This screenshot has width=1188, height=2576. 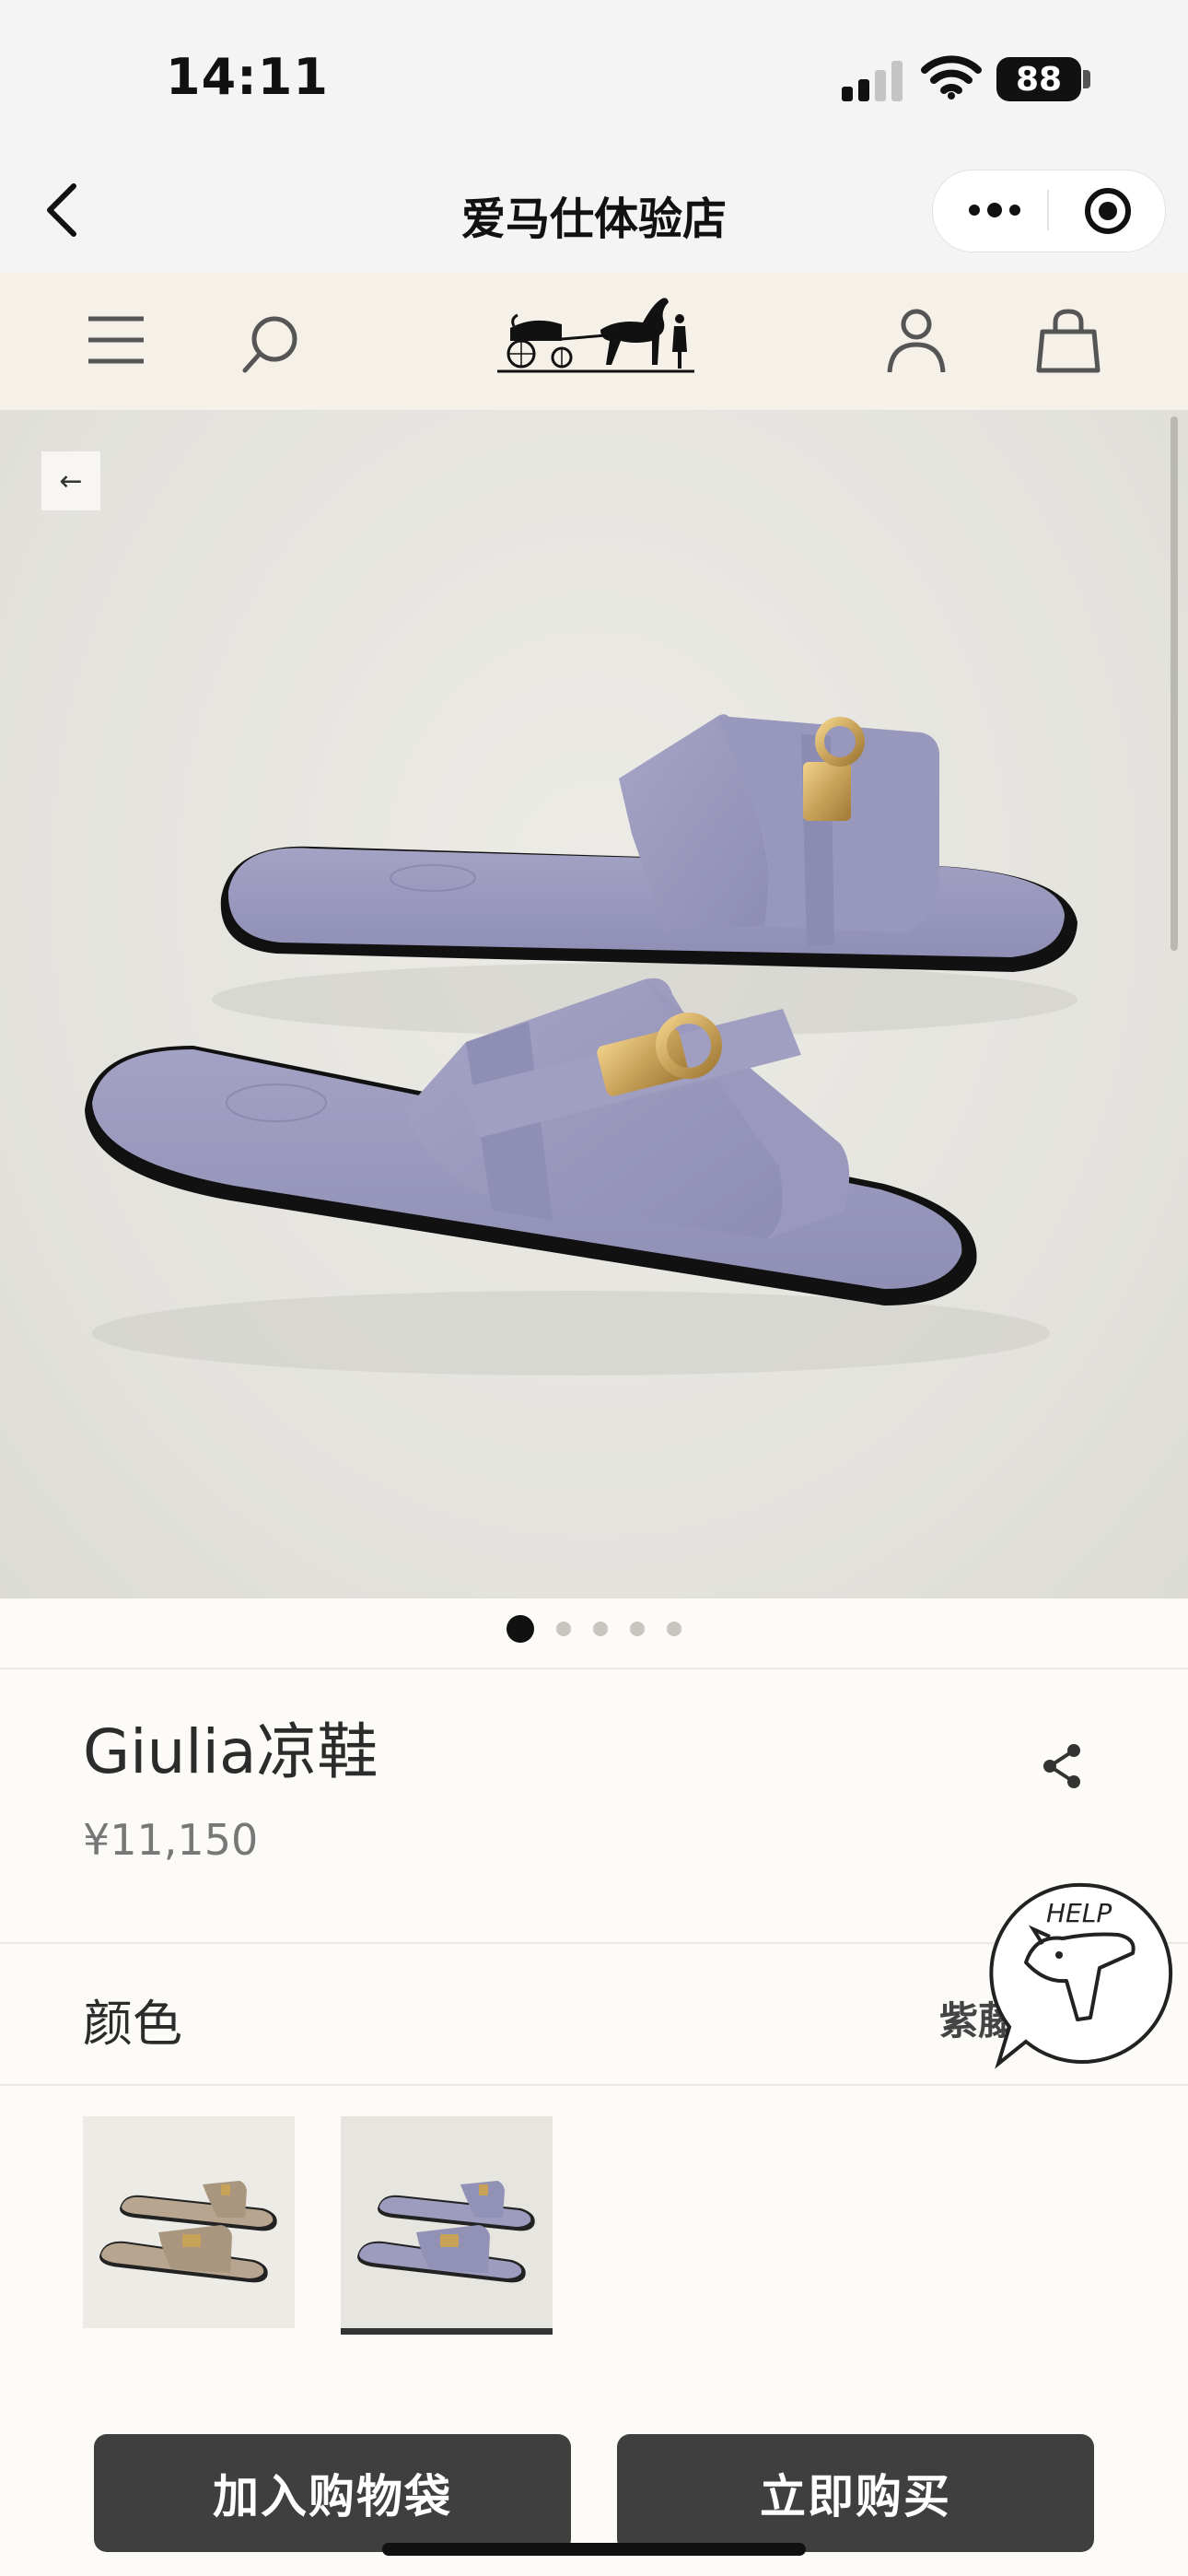 I want to click on hermes-carriage-logo, so click(x=595, y=331).